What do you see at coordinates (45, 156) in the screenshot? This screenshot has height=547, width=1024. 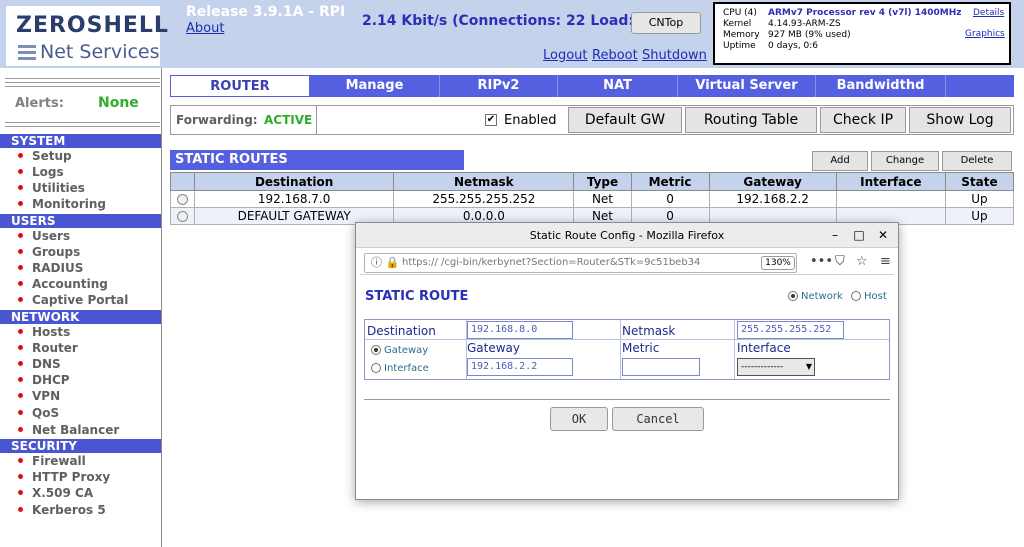 I see `sidebar-item-setup: Setup` at bounding box center [45, 156].